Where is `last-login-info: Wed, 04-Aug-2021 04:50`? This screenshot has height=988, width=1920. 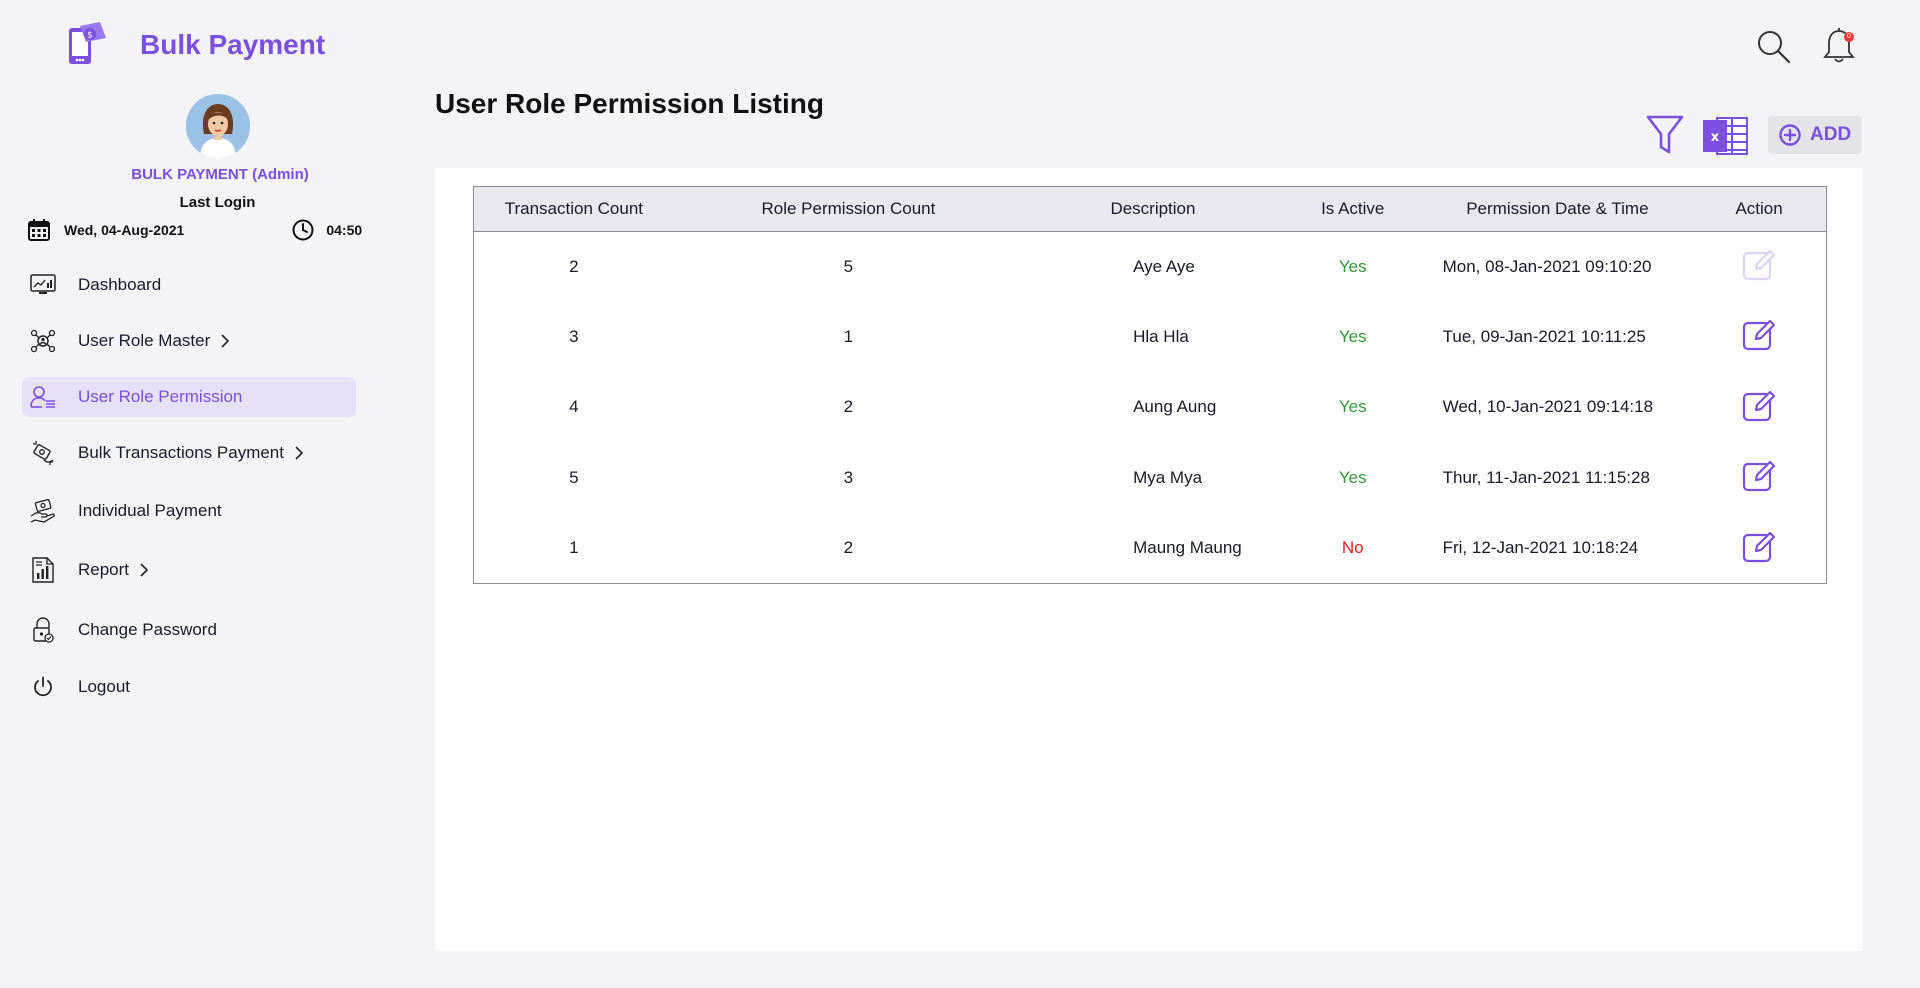
last-login-info: Wed, 04-Aug-2021 04:50 is located at coordinates (196, 230).